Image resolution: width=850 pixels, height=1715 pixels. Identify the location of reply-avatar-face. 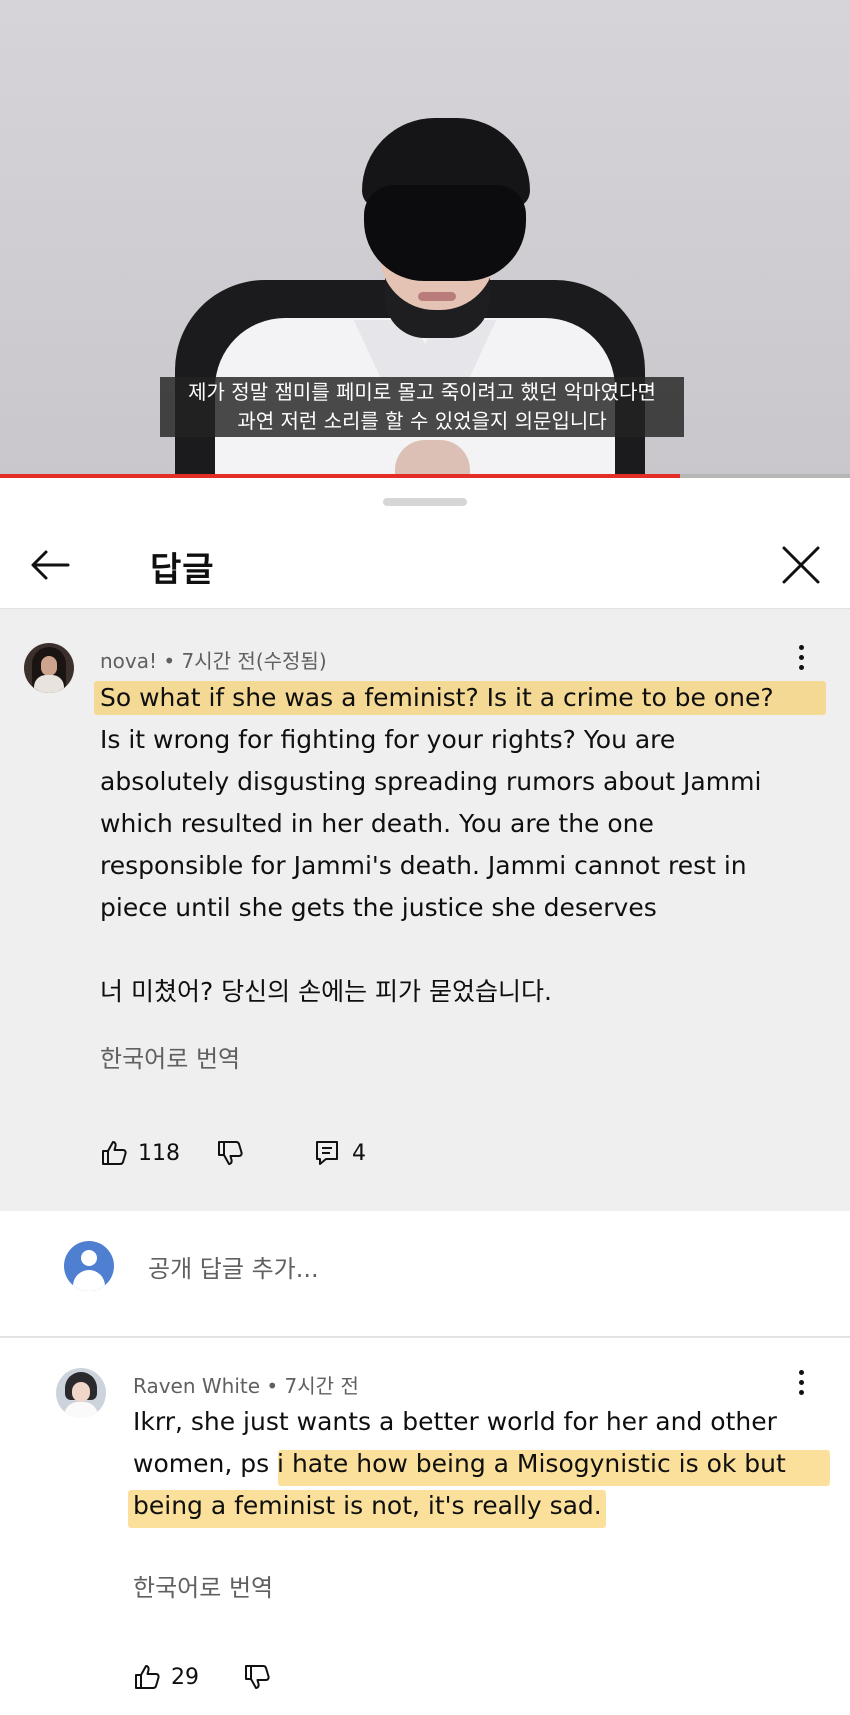
(81, 1392).